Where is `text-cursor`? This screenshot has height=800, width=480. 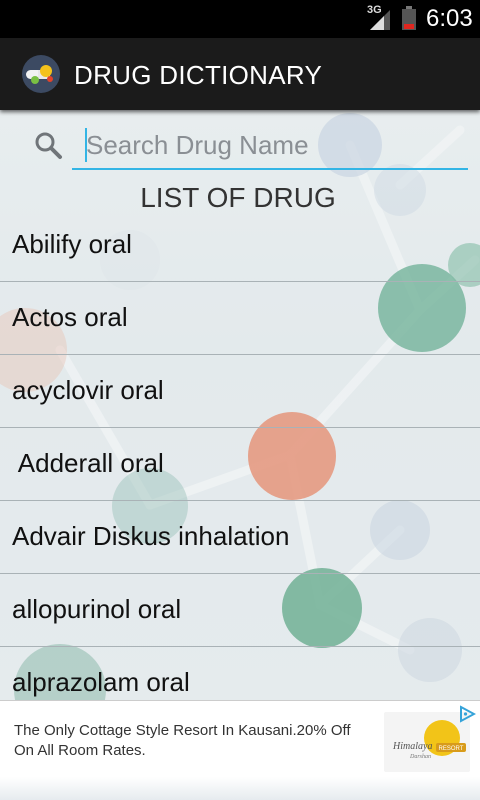 text-cursor is located at coordinates (86, 145).